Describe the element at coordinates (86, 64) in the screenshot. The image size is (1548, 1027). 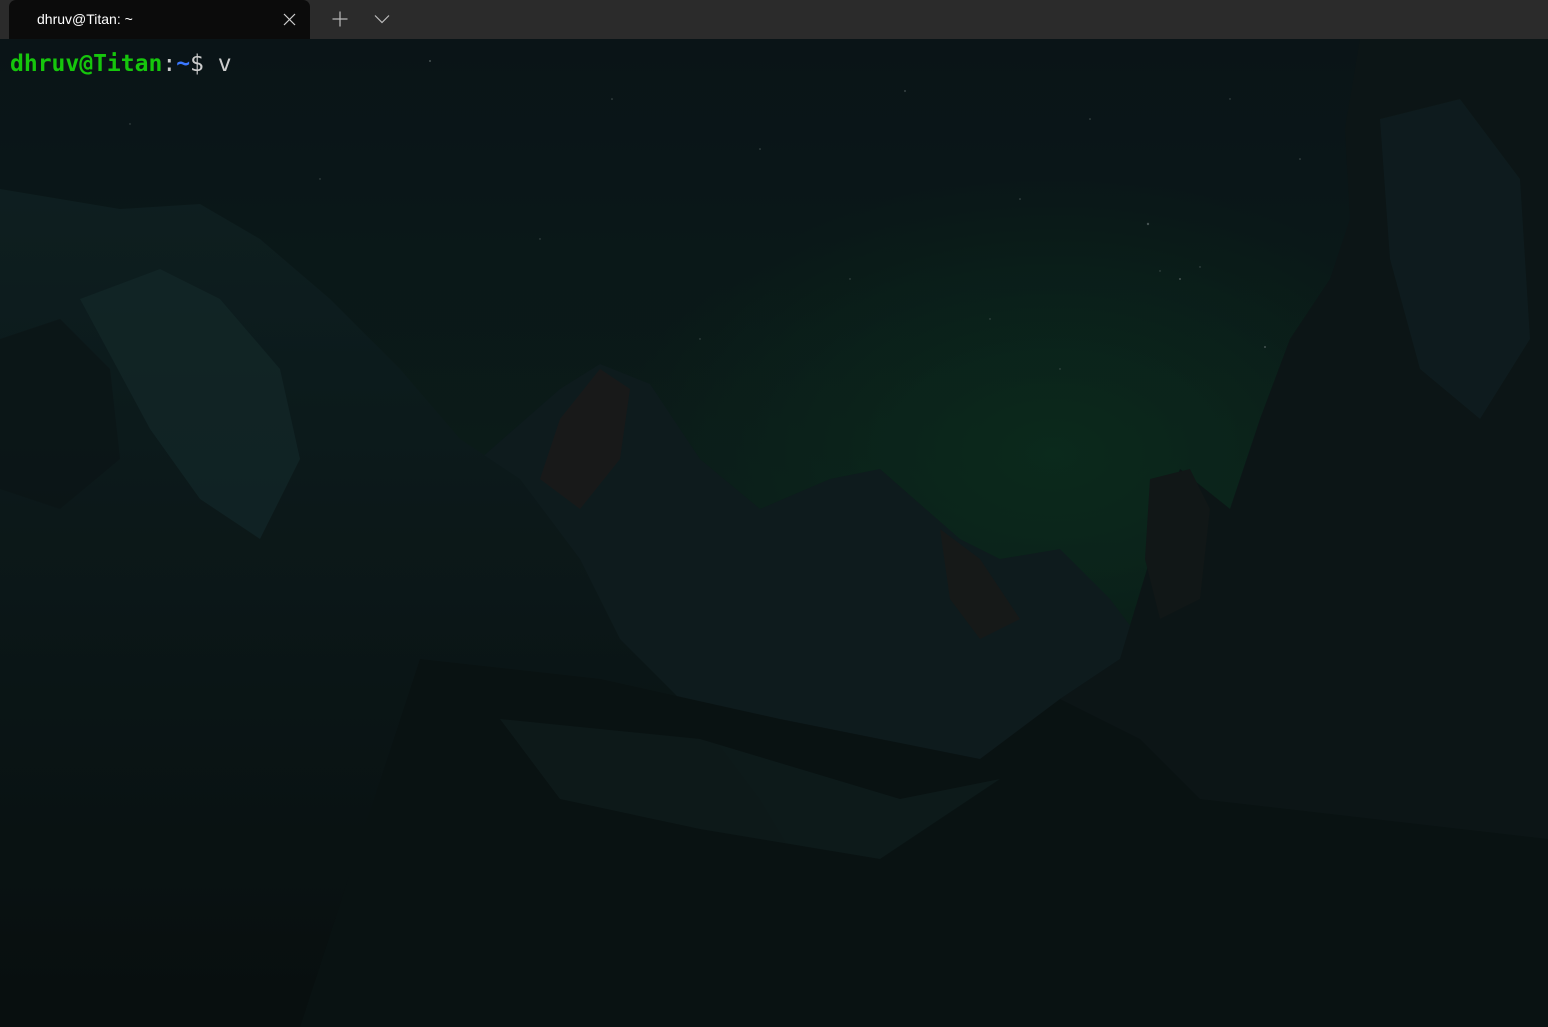
I see `prompt-user-host: dhruv@Titan` at that location.